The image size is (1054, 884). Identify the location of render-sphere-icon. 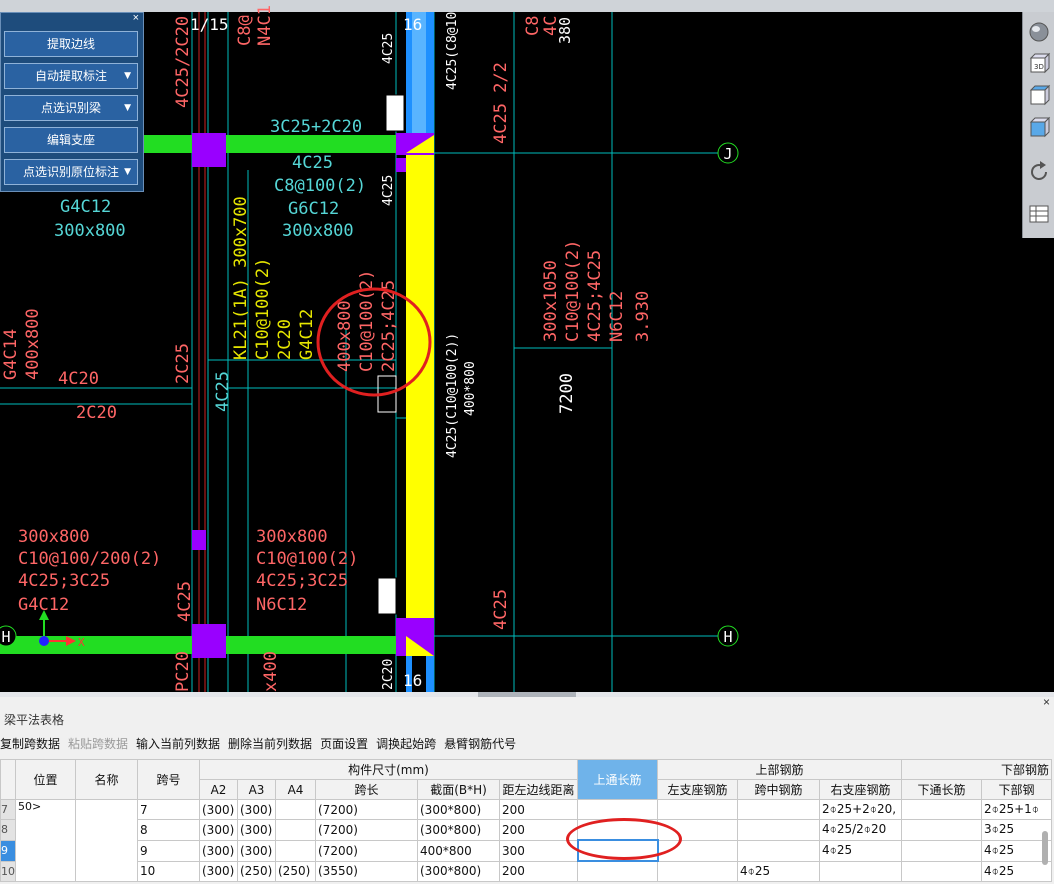
(1039, 32).